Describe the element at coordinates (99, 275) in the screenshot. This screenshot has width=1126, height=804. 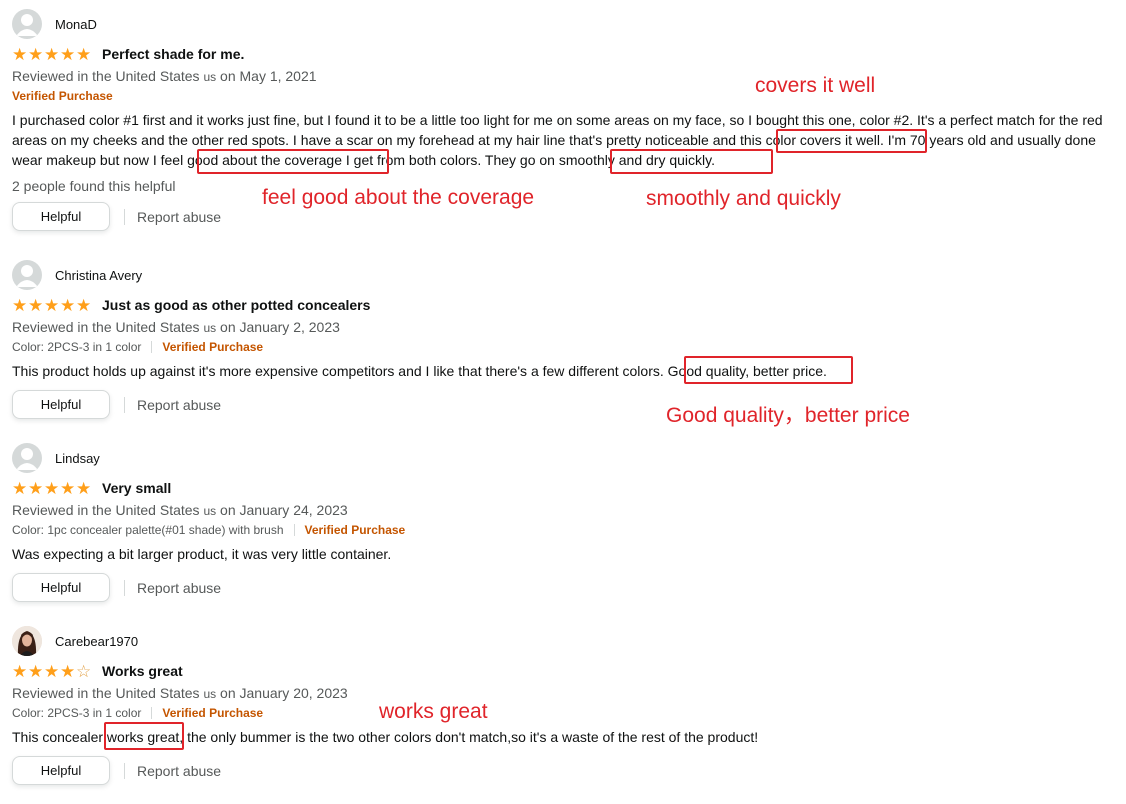
I see `reviewer-name: Christina Avery` at that location.